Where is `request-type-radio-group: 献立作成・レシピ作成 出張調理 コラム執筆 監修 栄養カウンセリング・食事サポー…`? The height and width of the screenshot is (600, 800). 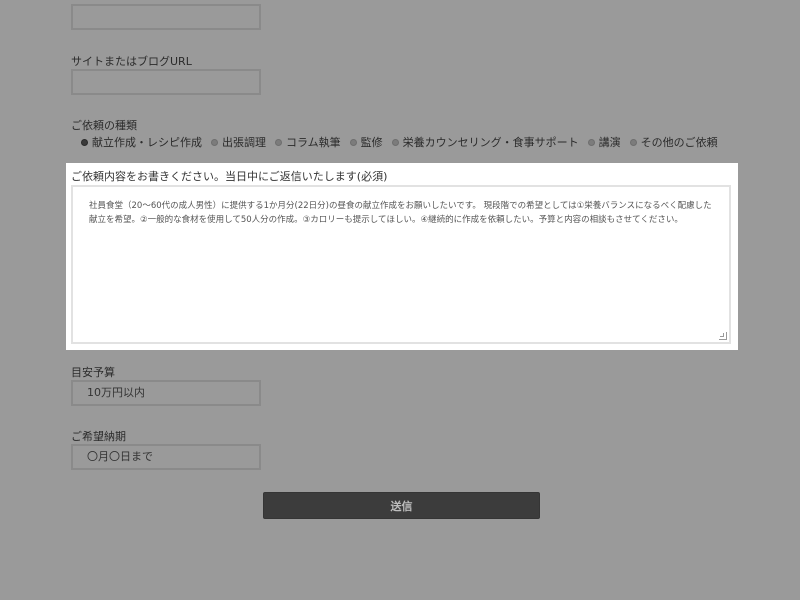 request-type-radio-group: 献立作成・レシピ作成 出張調理 コラム執筆 監修 栄養カウンセリング・食事サポー… is located at coordinates (404, 142).